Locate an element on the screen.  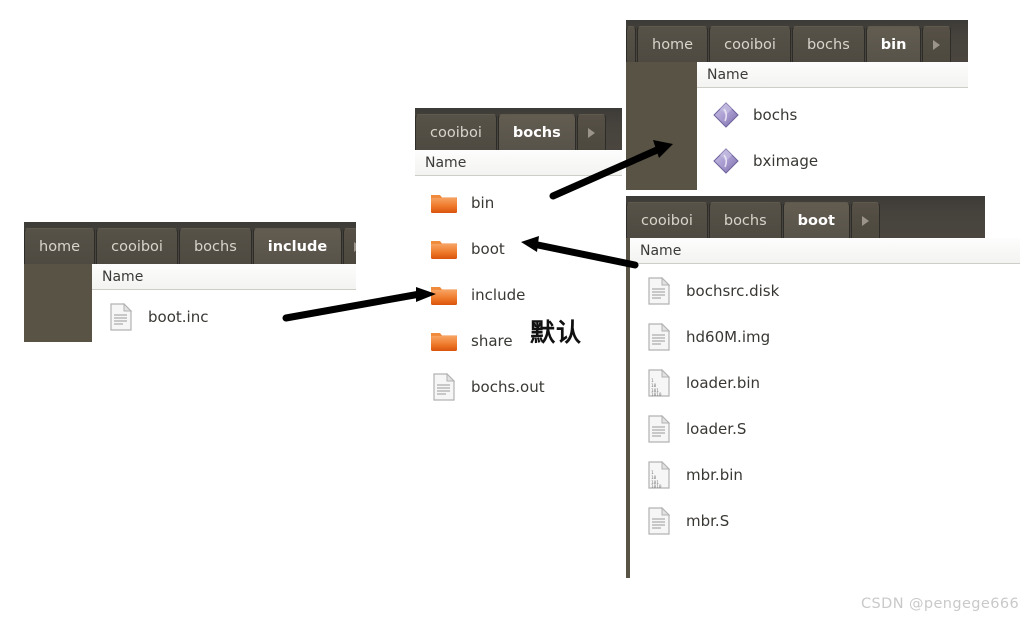
breadcrumb-include: include is located at coordinates (297, 246).